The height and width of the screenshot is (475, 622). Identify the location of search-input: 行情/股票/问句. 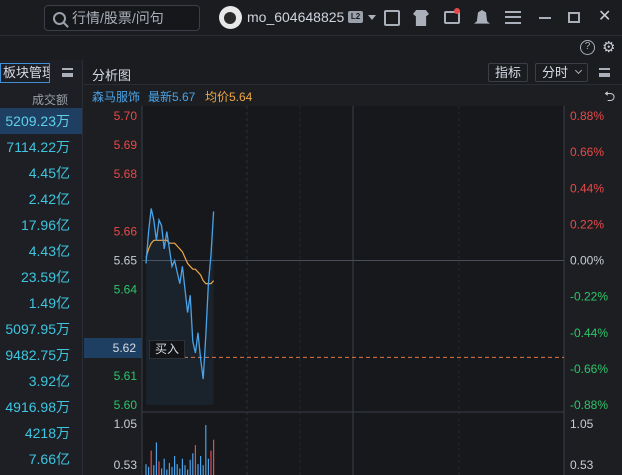
(122, 18).